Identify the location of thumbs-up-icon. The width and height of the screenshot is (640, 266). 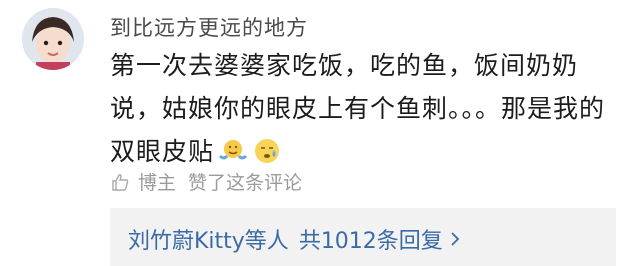
(120, 182).